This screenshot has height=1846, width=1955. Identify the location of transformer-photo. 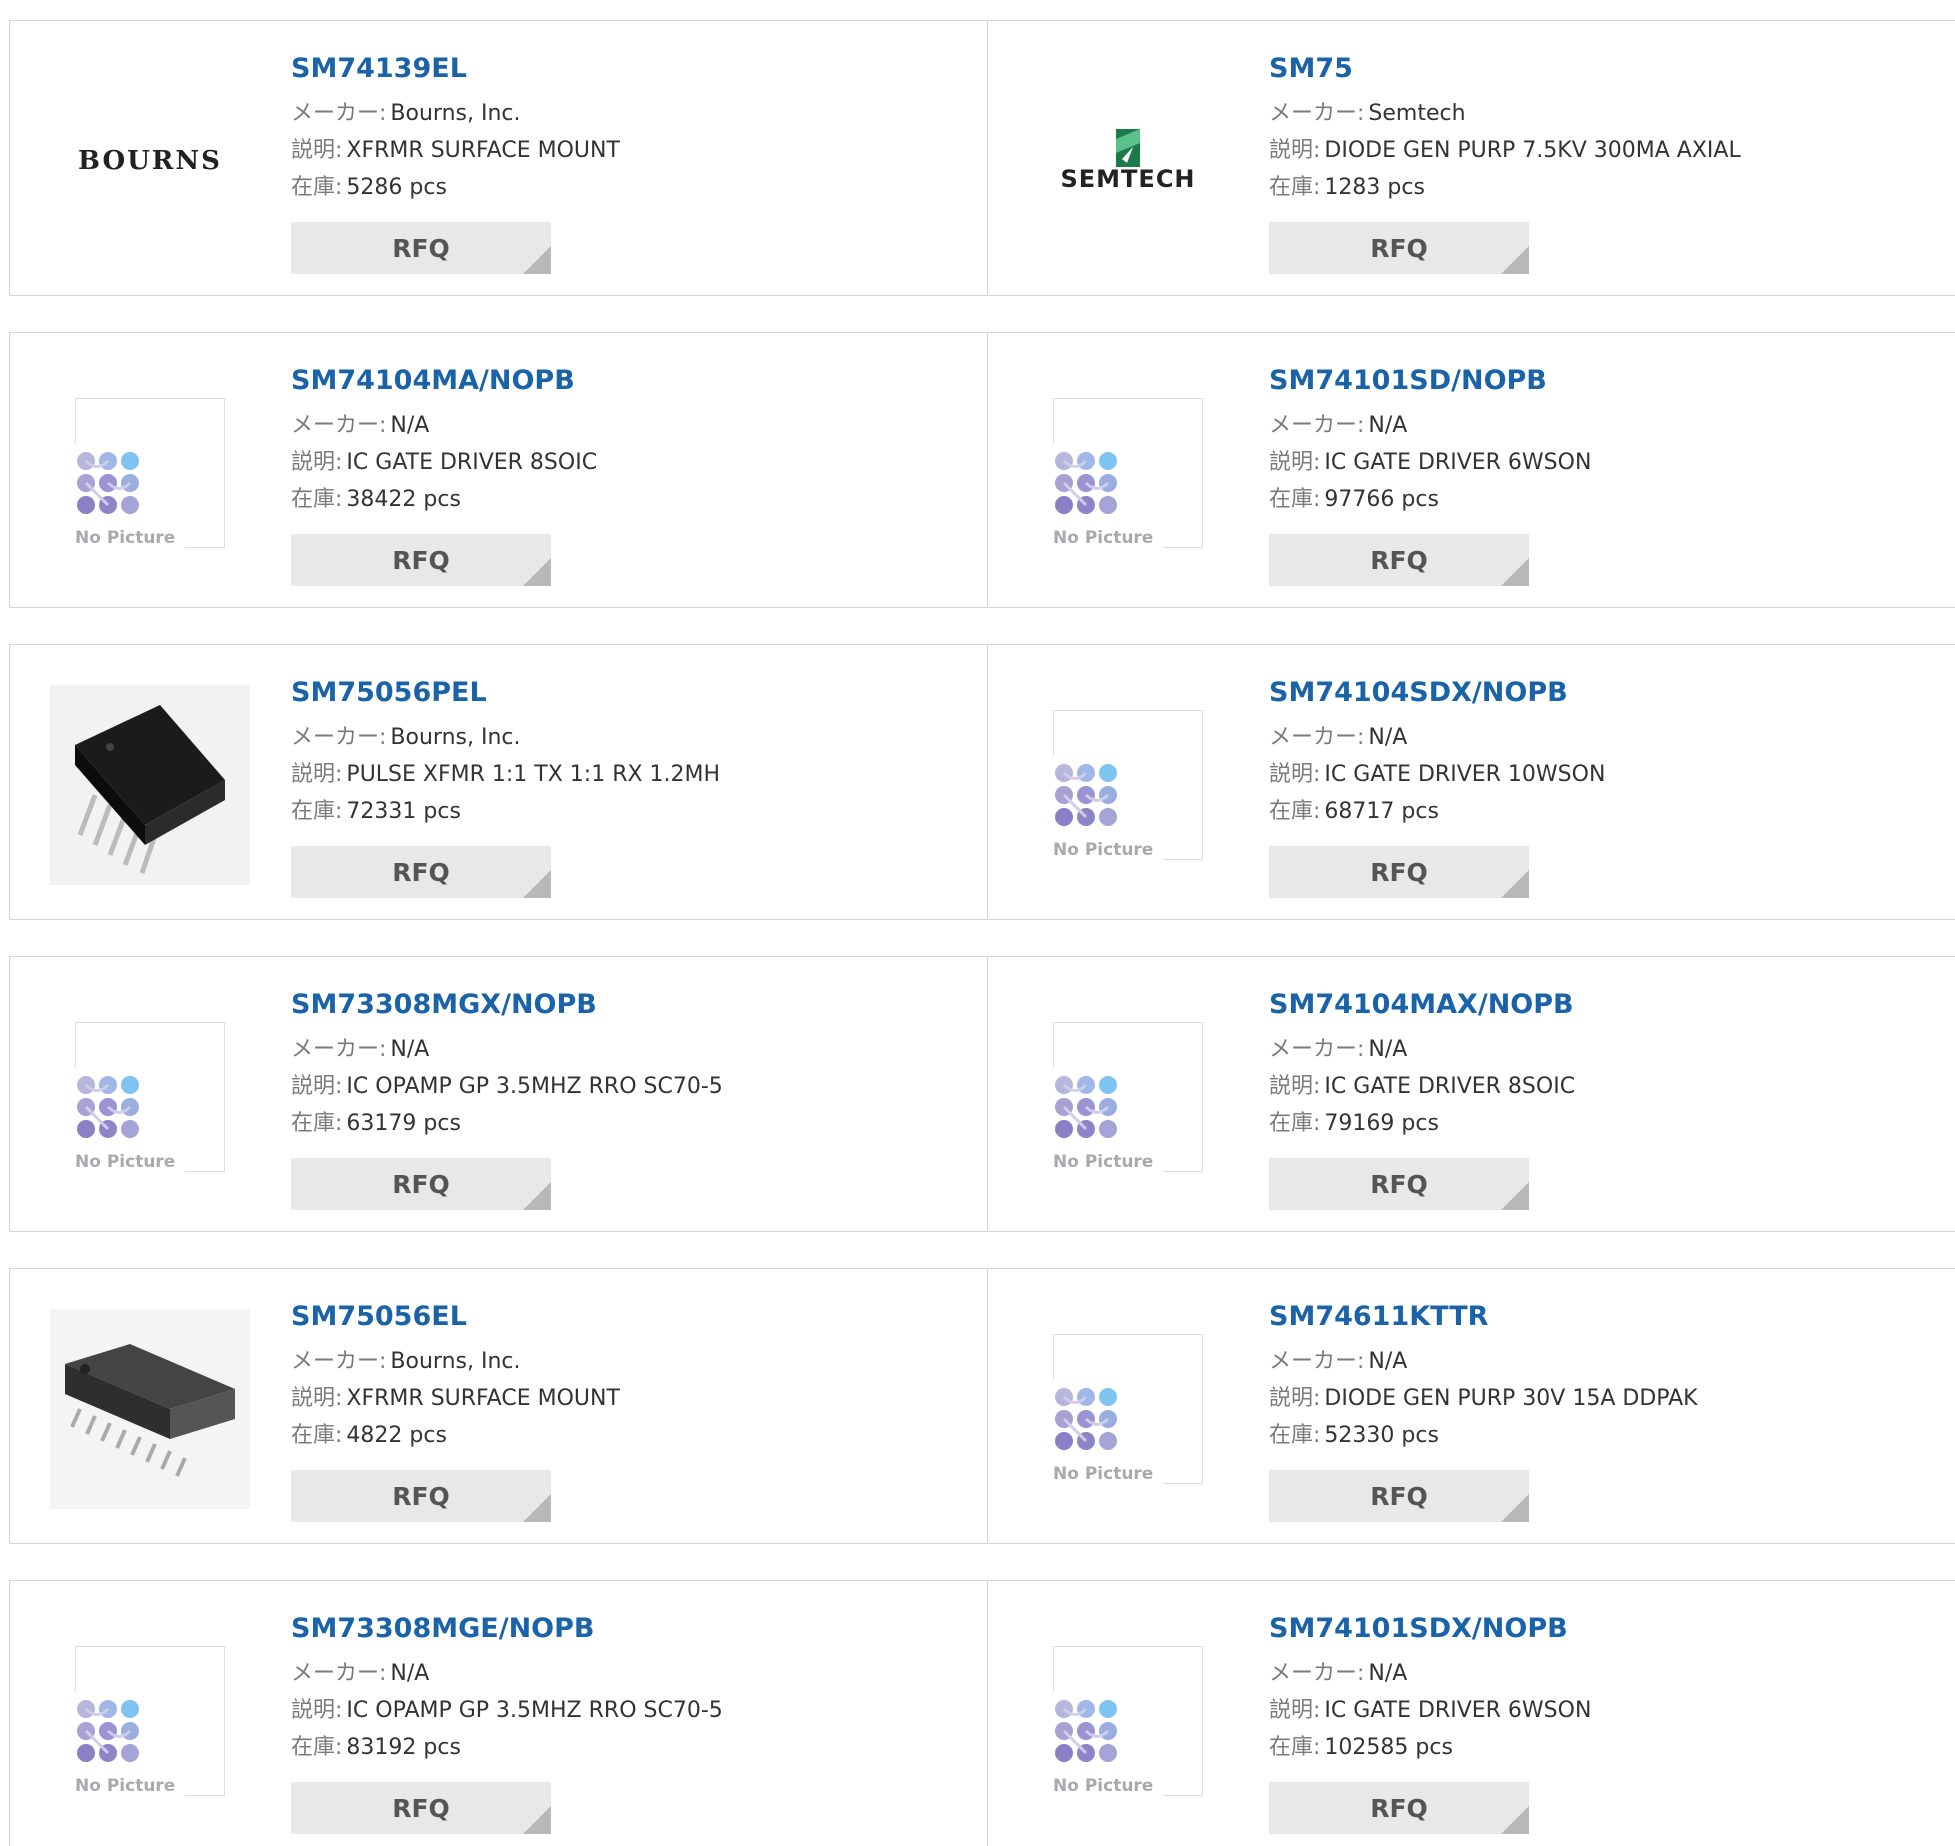
(150, 785).